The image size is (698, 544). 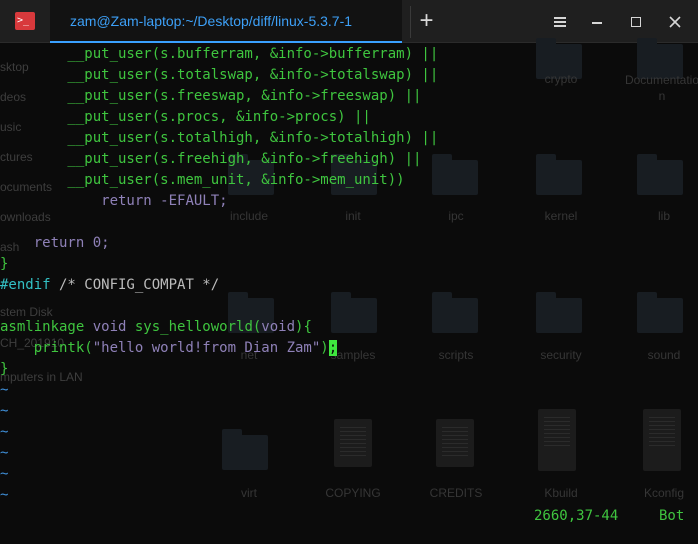 What do you see at coordinates (303, 327) in the screenshot?
I see `brace: ){` at bounding box center [303, 327].